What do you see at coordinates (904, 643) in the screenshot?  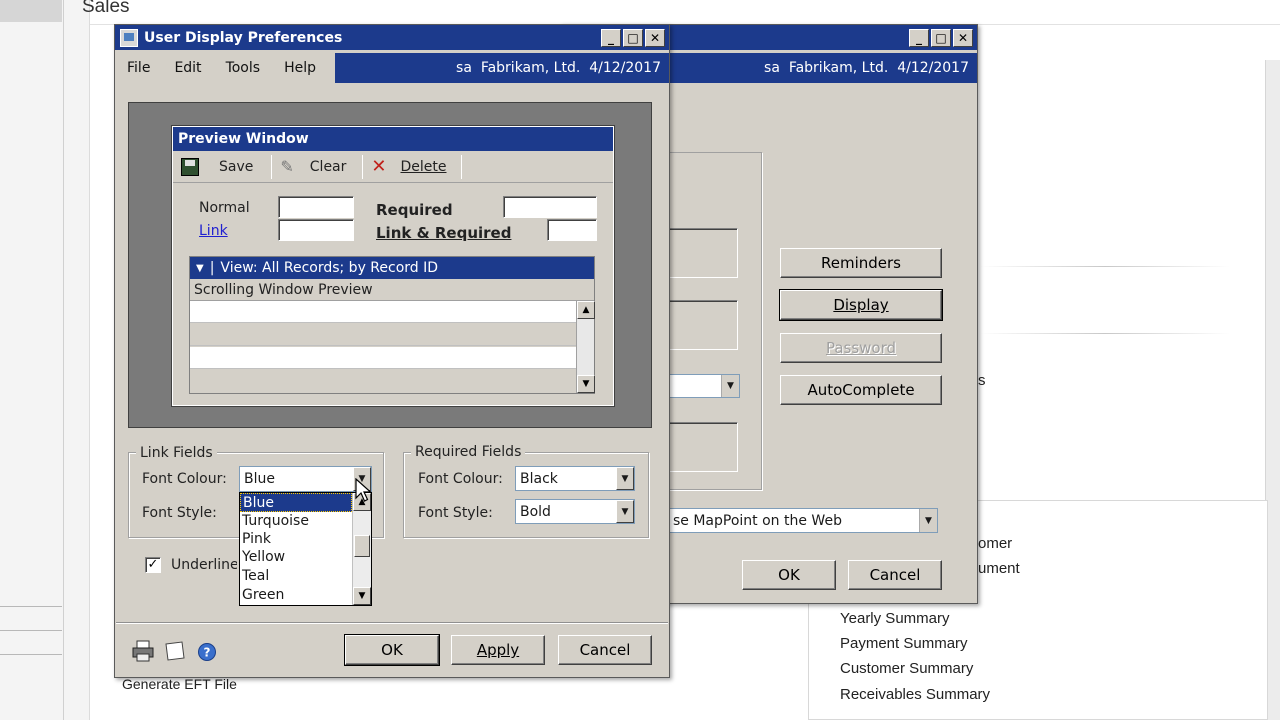 I see `report-link: Payment Summary` at bounding box center [904, 643].